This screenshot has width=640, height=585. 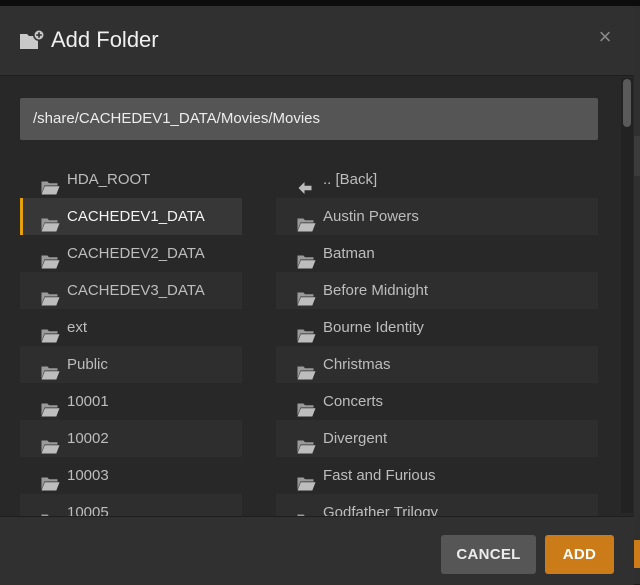 I want to click on root-folder-item: 10001, so click(x=131, y=401).